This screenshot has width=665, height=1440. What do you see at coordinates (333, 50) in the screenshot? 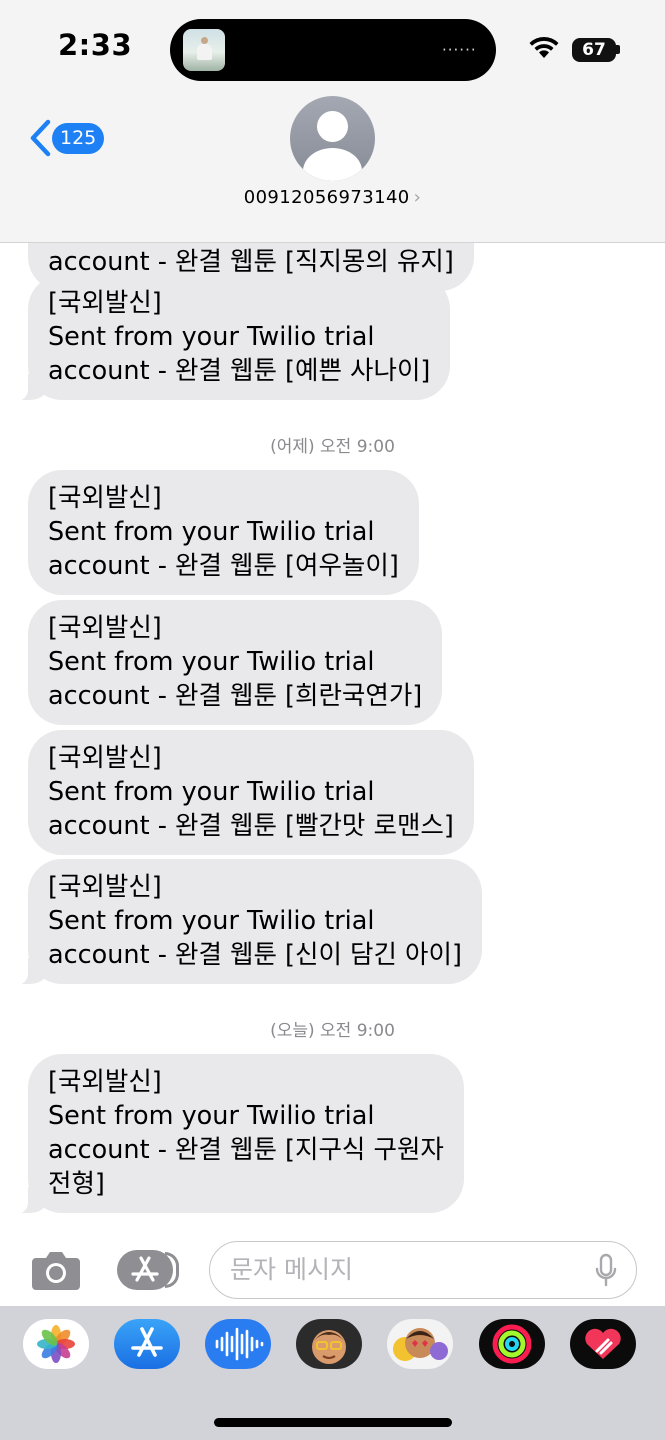
I see `dynamic-island: ······` at bounding box center [333, 50].